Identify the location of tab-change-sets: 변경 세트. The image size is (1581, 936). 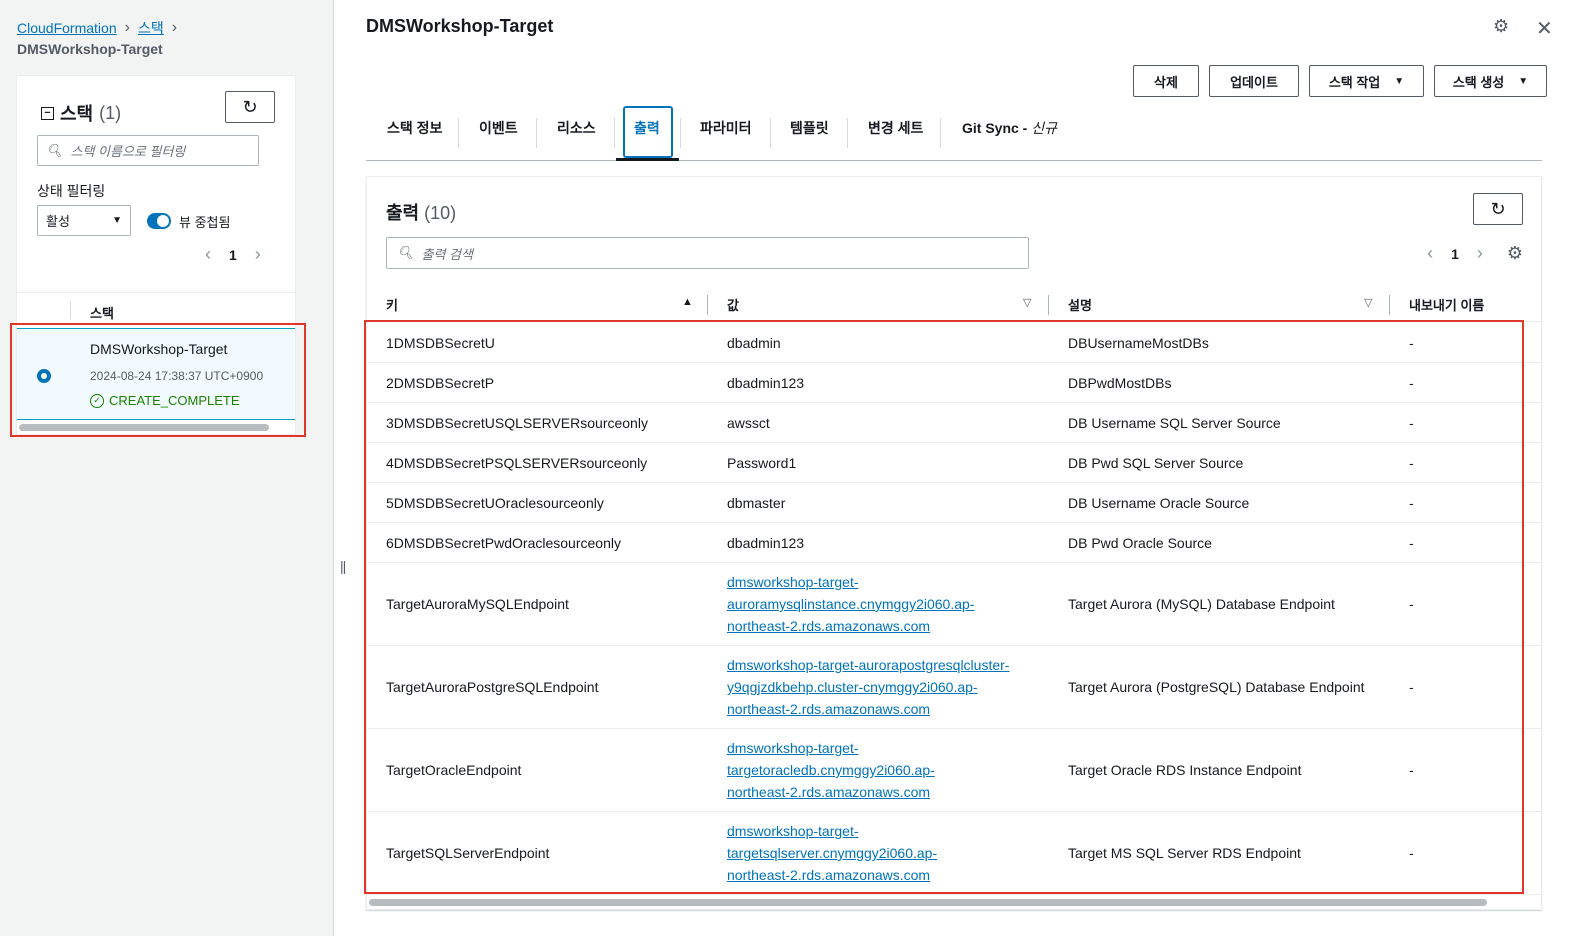
(895, 128).